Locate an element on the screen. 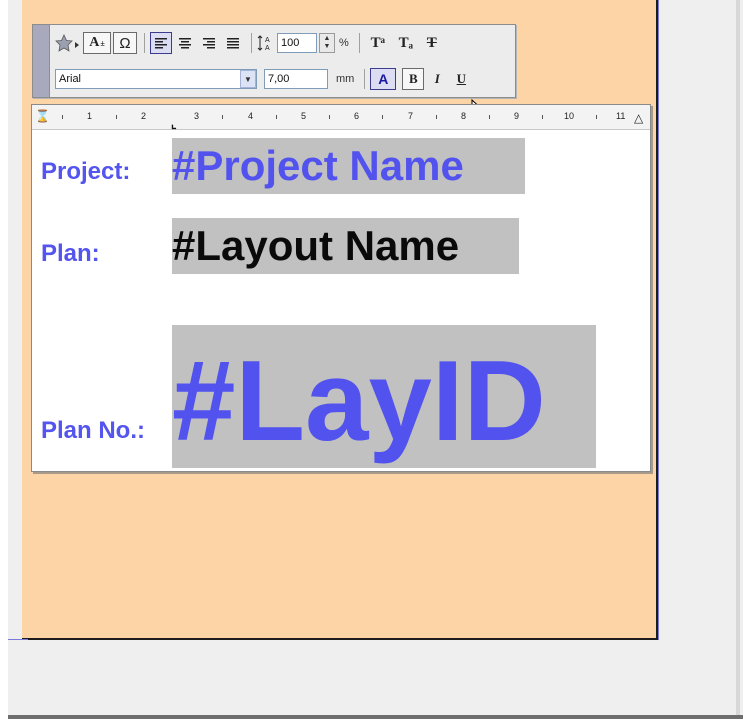 This screenshot has height=724, width=743. subscript-label: Tₐ is located at coordinates (405, 42).